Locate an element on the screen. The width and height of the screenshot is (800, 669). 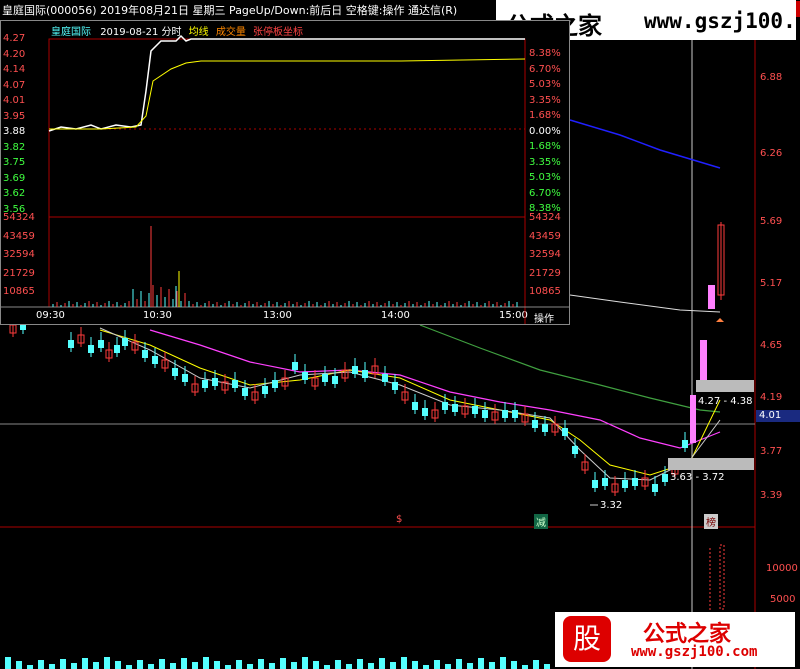
intraday-price-line is located at coordinates (286, 83).